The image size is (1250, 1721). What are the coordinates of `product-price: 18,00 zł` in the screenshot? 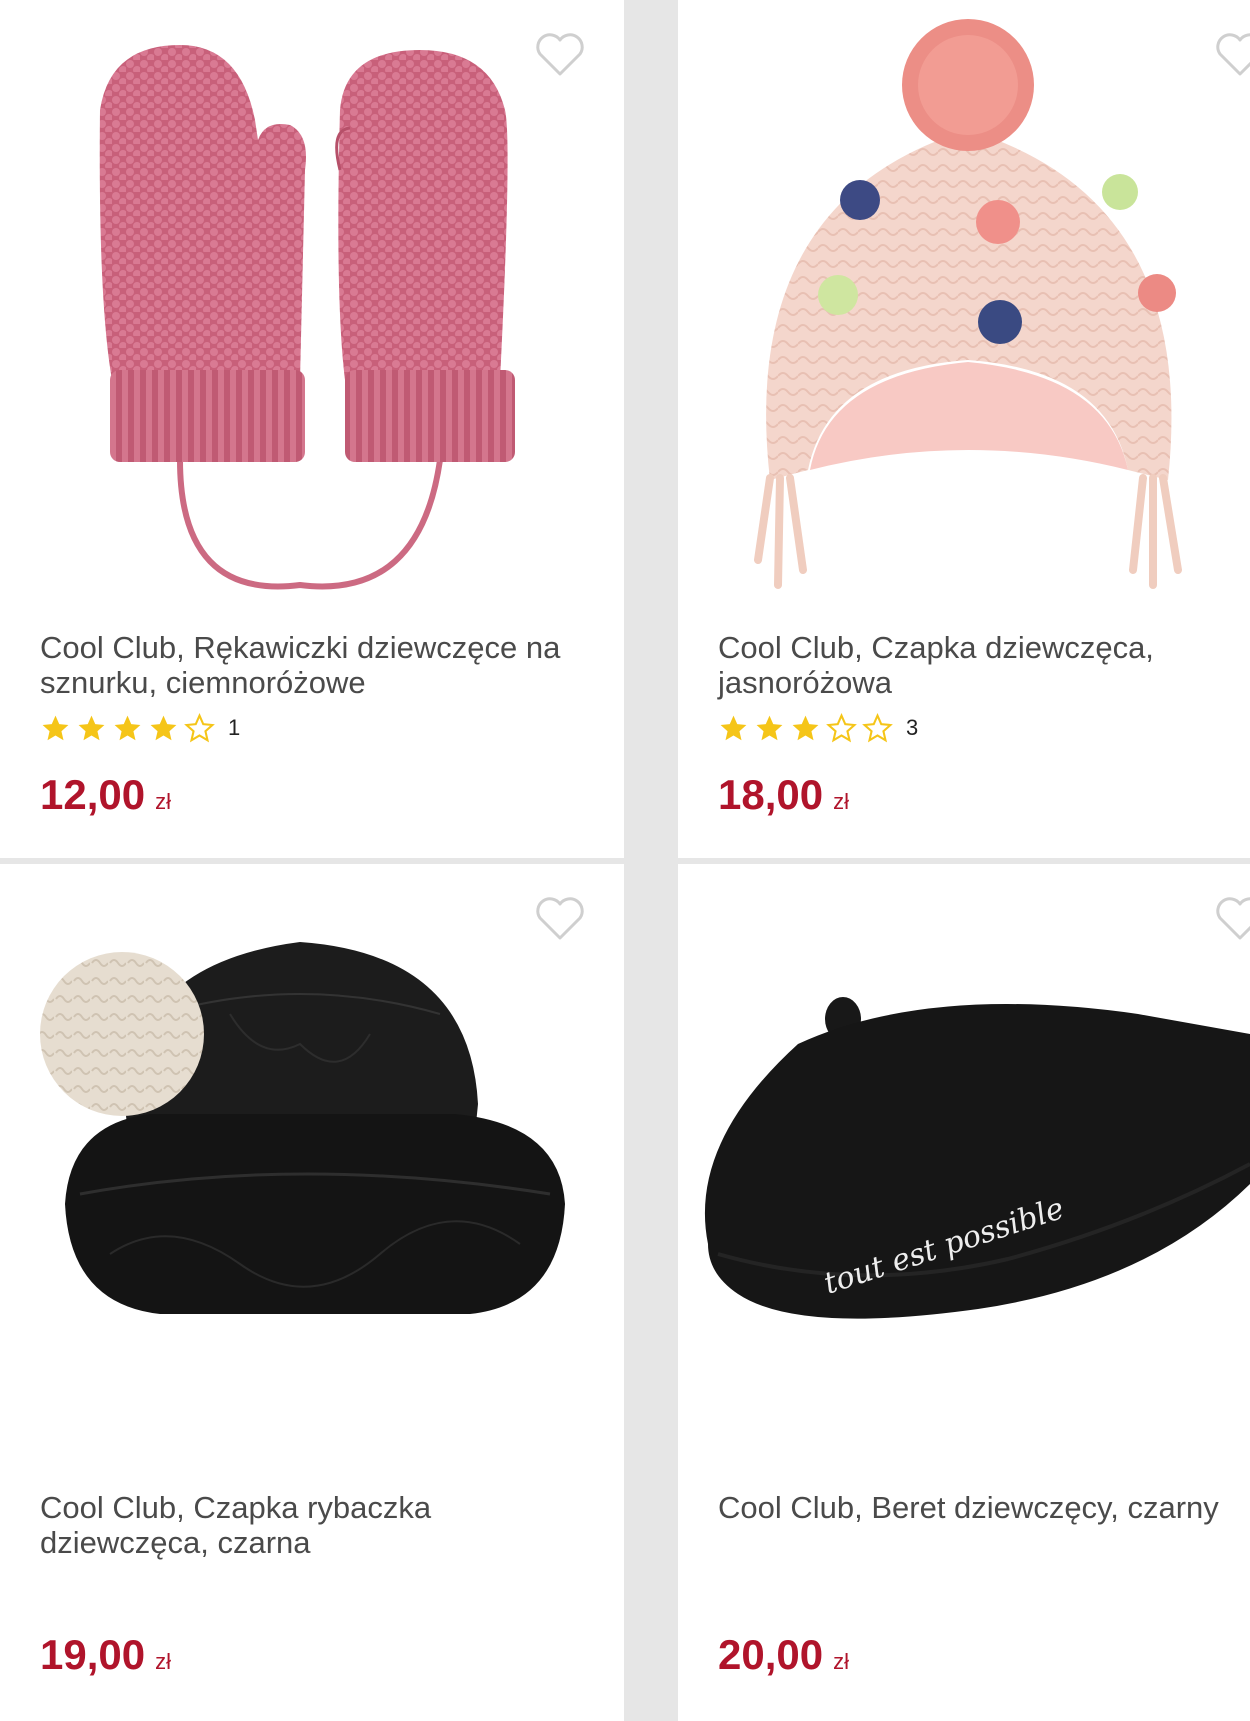 It's located at (783, 798).